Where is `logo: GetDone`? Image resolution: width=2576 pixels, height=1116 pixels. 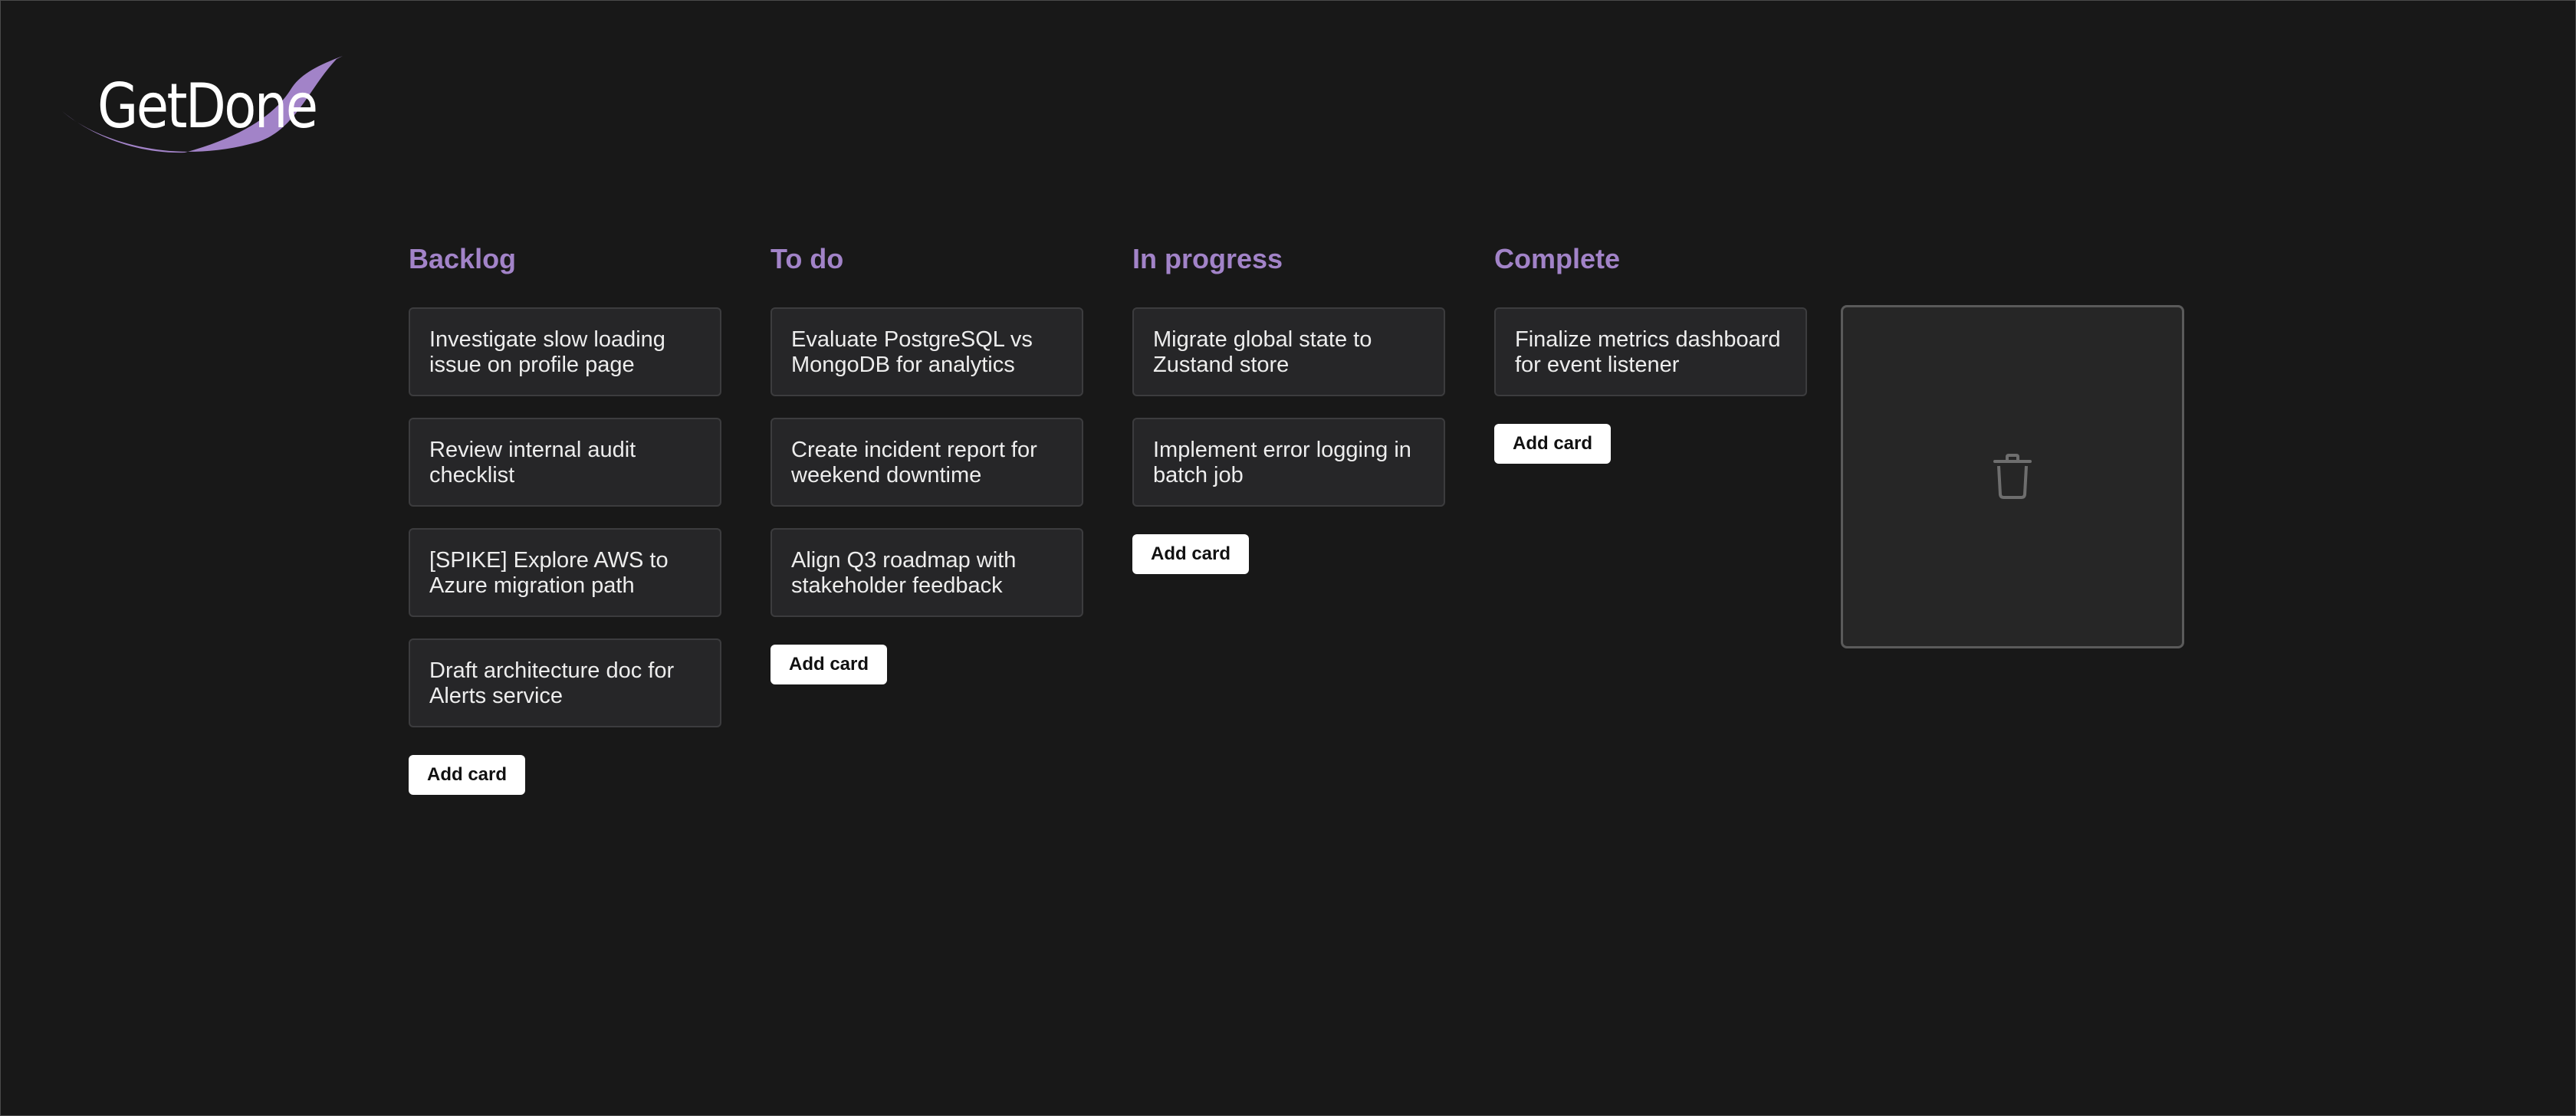
logo: GetDone is located at coordinates (202, 115).